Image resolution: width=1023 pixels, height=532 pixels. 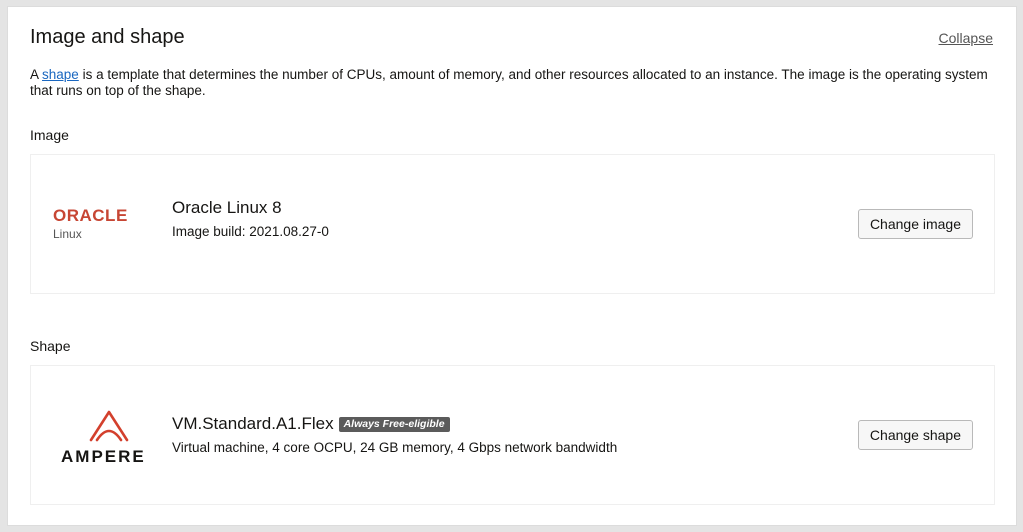 What do you see at coordinates (394, 424) in the screenshot?
I see `free-eligible-badge: Always Free-eligible` at bounding box center [394, 424].